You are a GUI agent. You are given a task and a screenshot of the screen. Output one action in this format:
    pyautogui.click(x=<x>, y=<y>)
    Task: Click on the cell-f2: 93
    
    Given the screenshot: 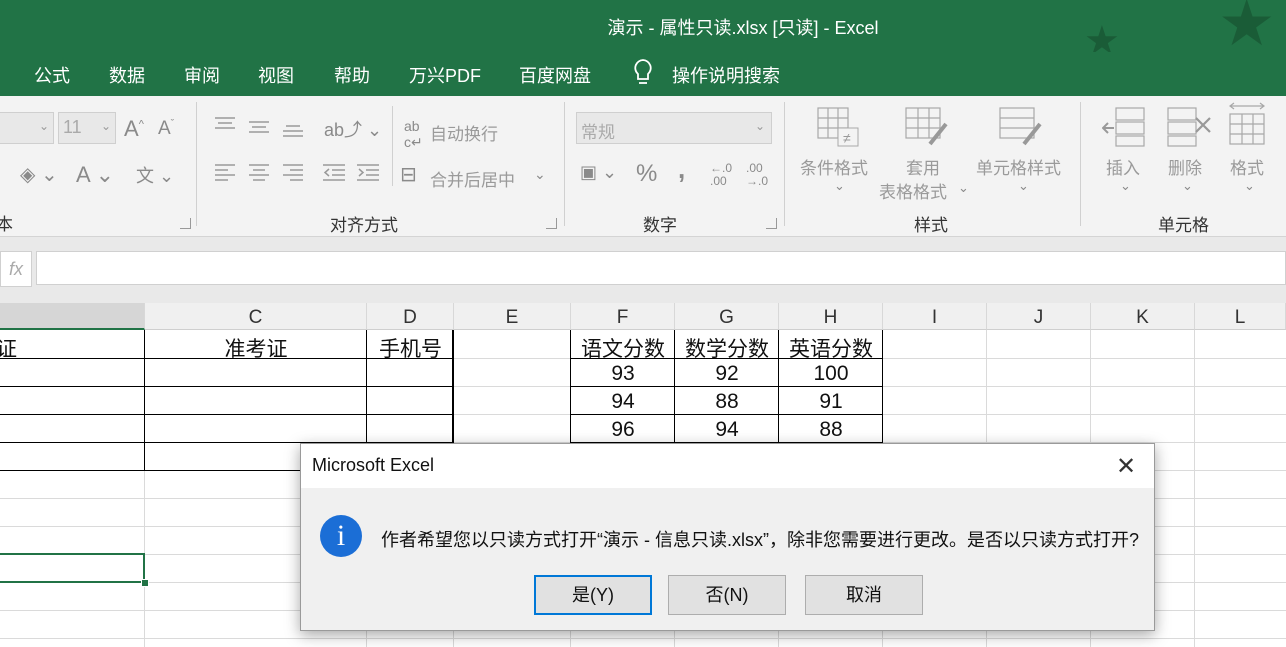 What is the action you would take?
    pyautogui.click(x=623, y=374)
    